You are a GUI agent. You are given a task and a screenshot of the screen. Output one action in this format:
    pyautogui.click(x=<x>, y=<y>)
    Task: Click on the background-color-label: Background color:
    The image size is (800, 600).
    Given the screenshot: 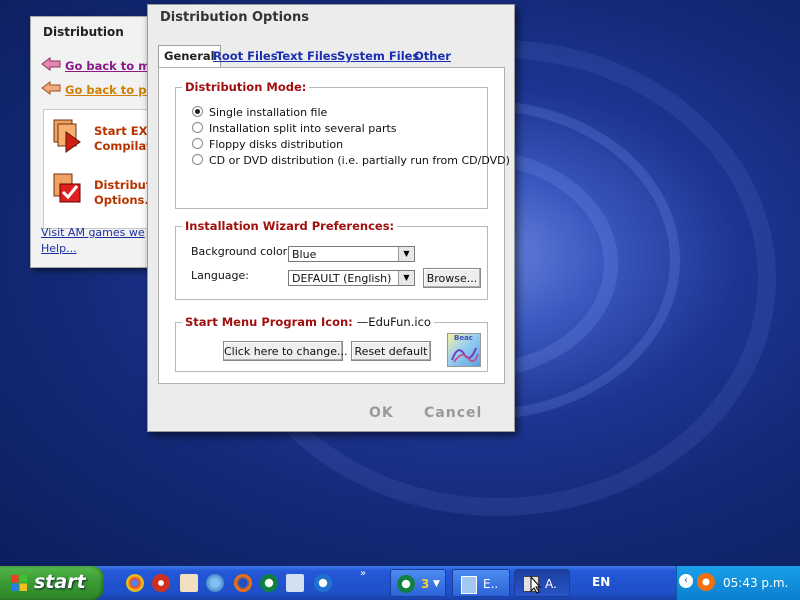 What is the action you would take?
    pyautogui.click(x=241, y=251)
    